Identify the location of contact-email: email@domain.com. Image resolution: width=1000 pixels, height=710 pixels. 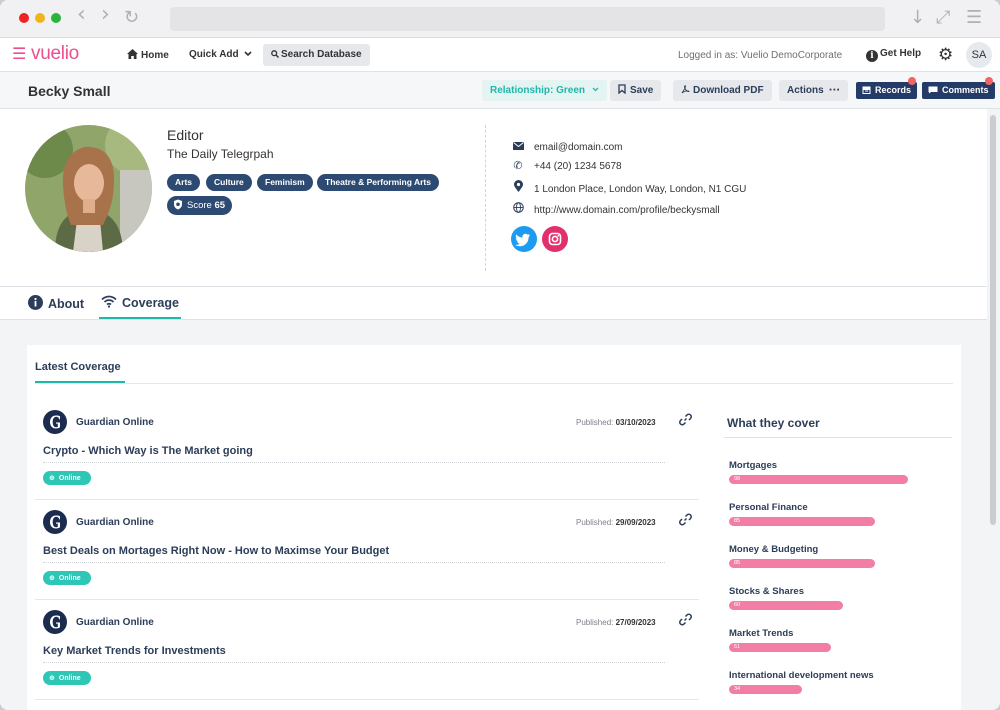
(567, 146).